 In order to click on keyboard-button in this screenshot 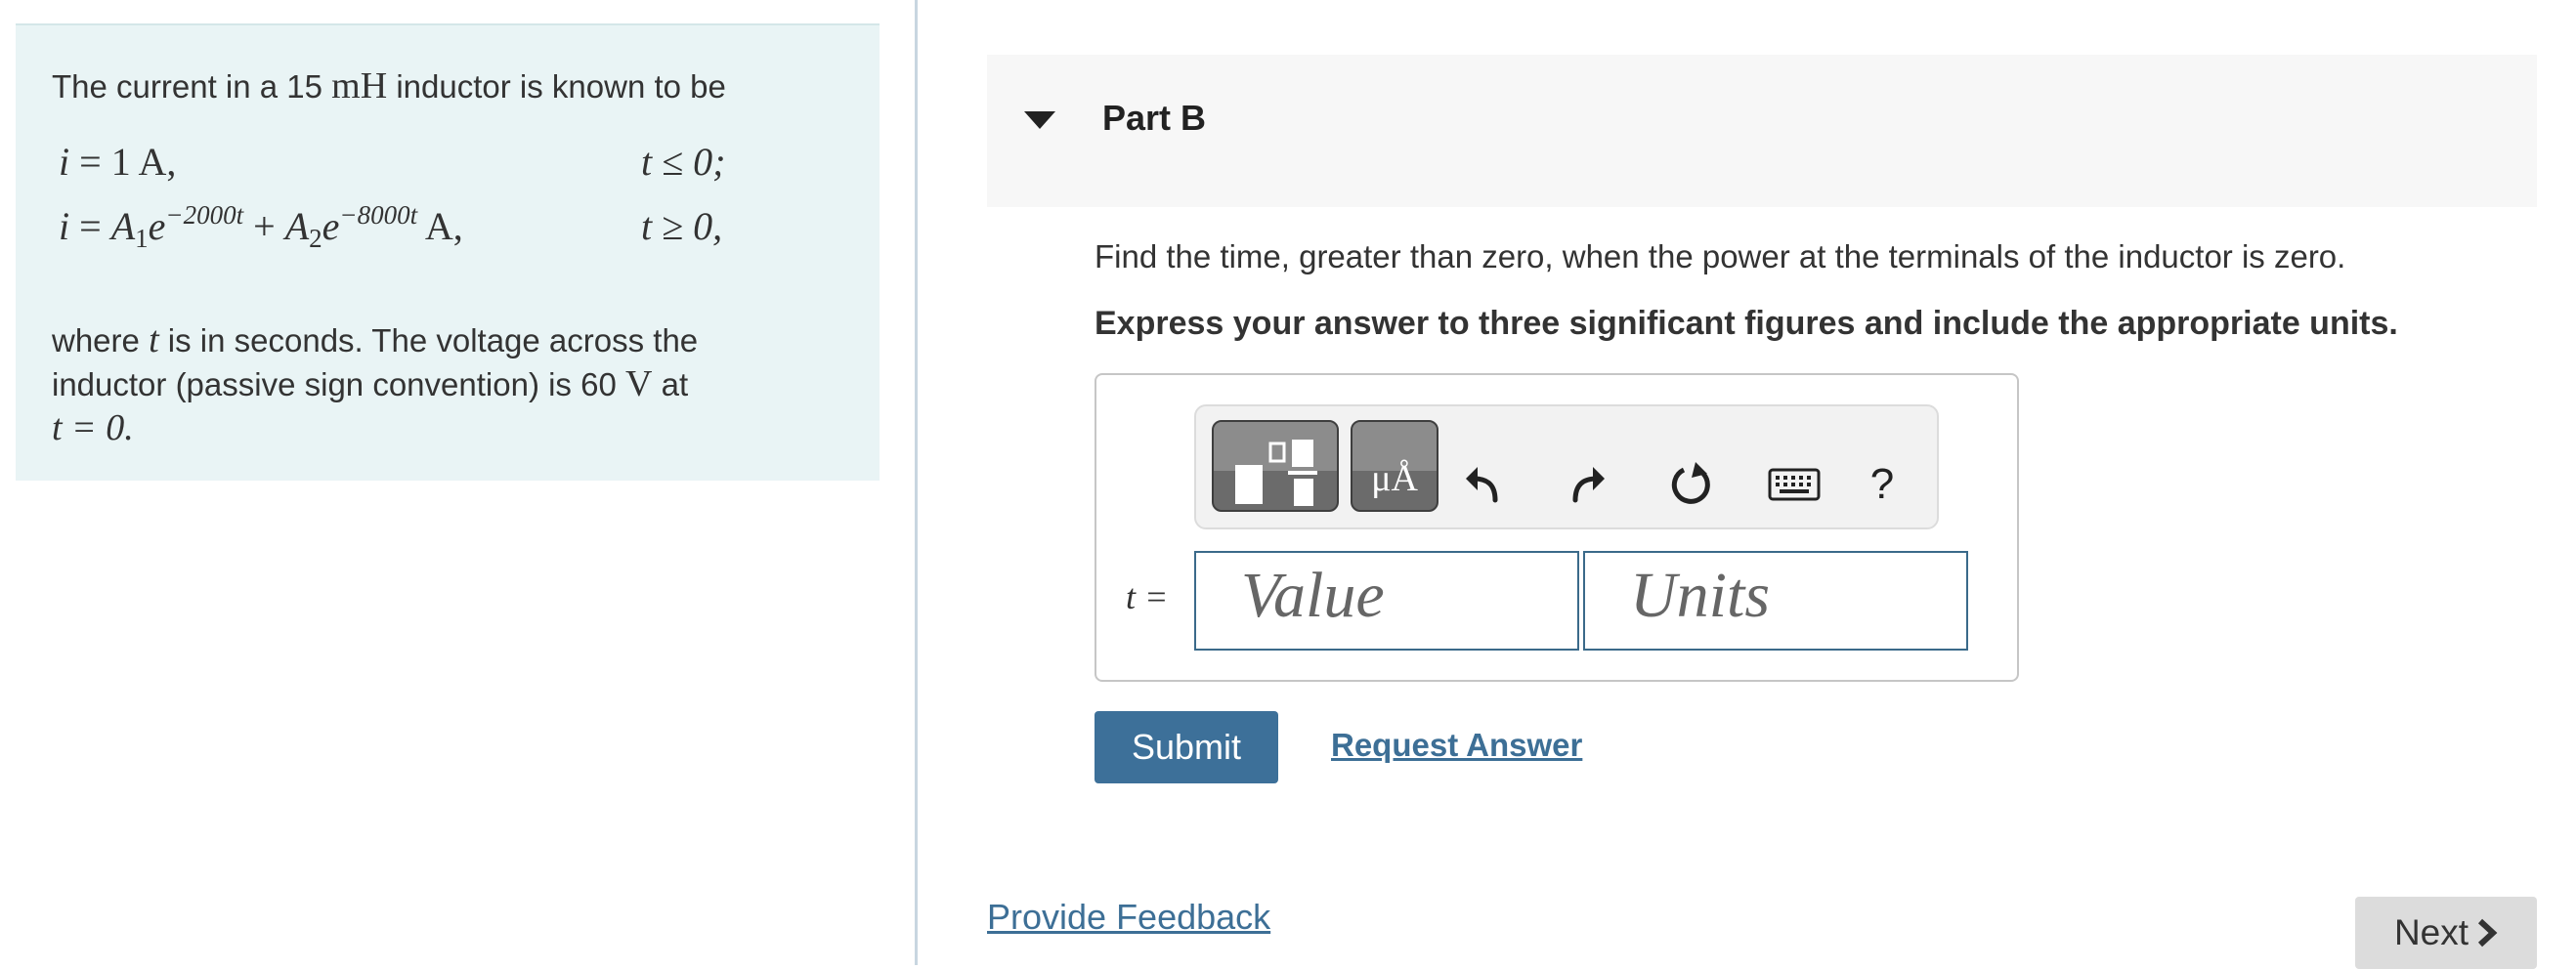, I will do `click(1795, 484)`.